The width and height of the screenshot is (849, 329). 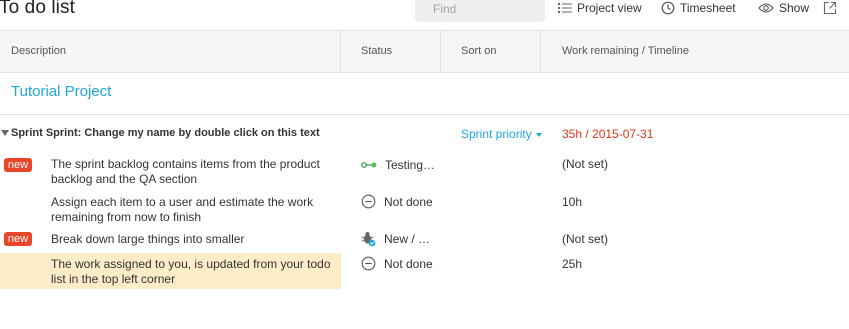 I want to click on list-icon, so click(x=565, y=8).